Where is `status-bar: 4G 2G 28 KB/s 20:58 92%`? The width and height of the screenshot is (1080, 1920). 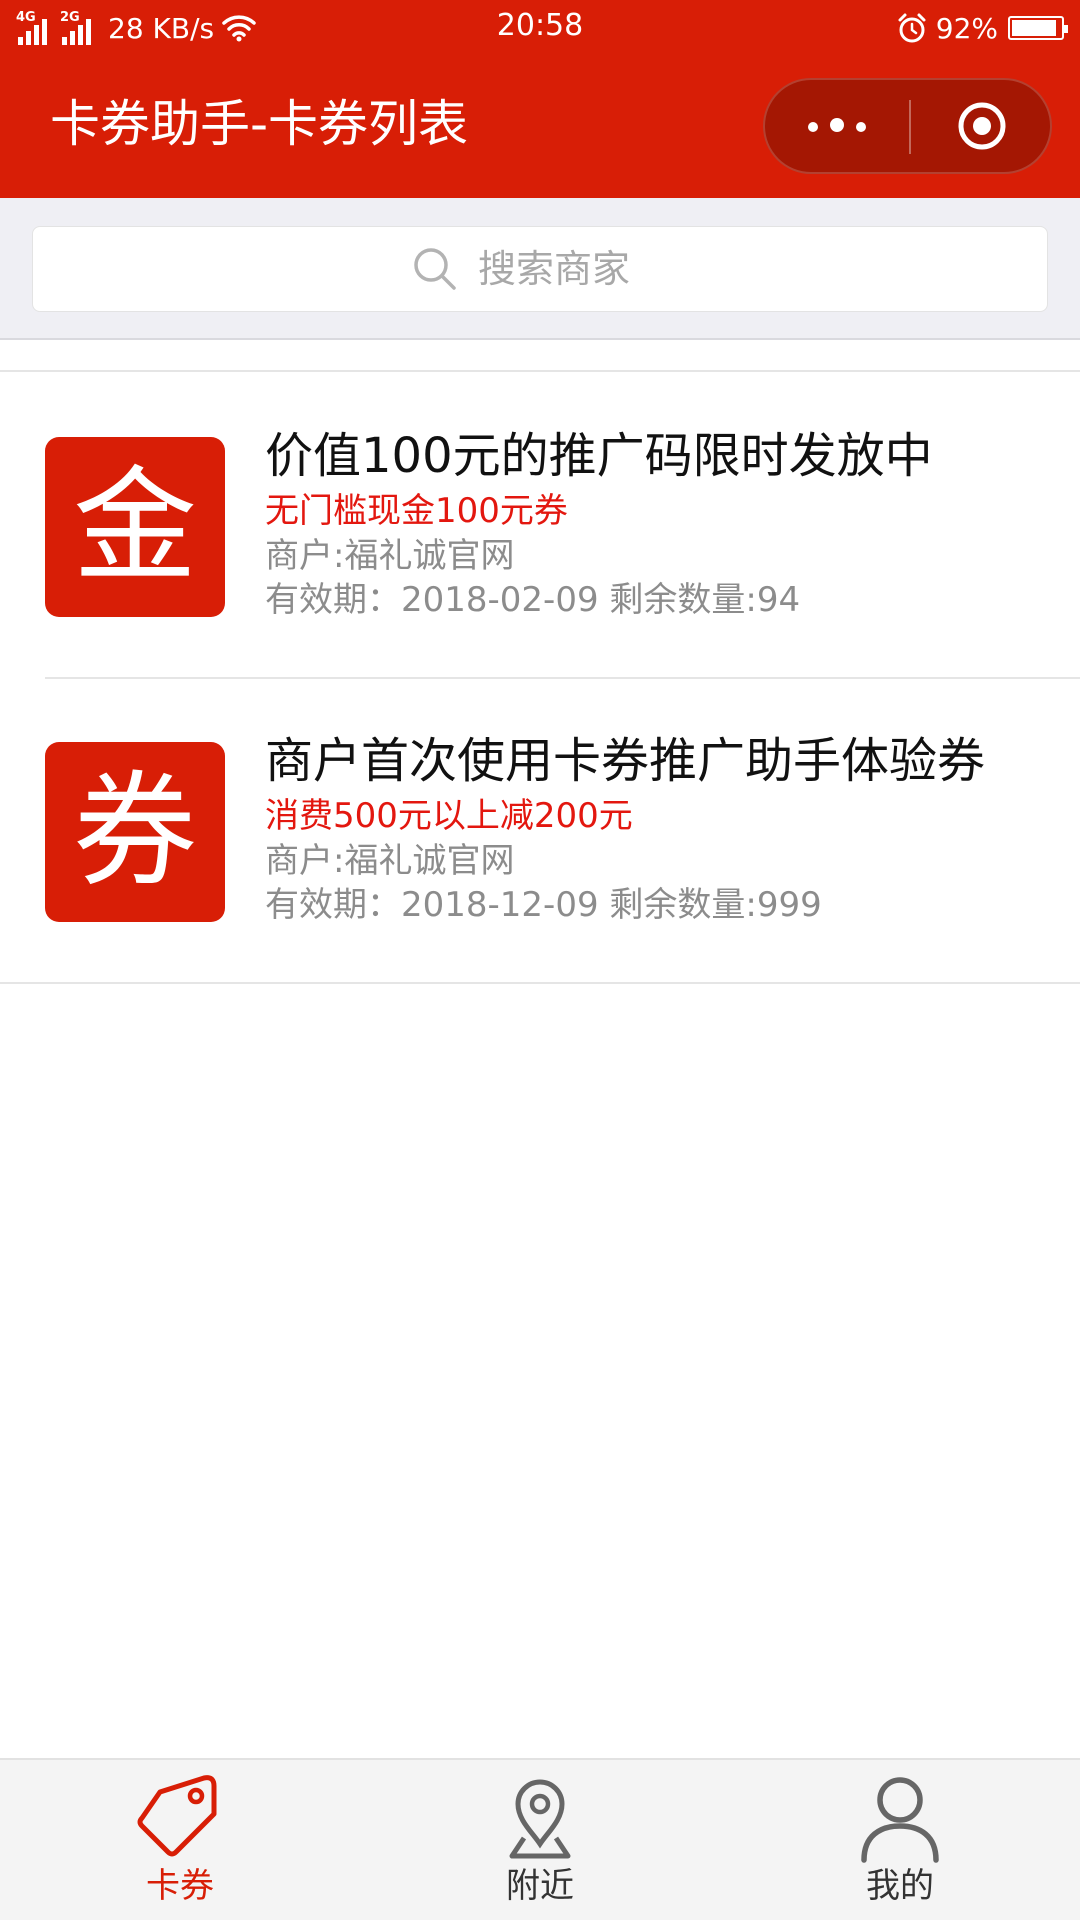 status-bar: 4G 2G 28 KB/s 20:58 92% is located at coordinates (540, 28).